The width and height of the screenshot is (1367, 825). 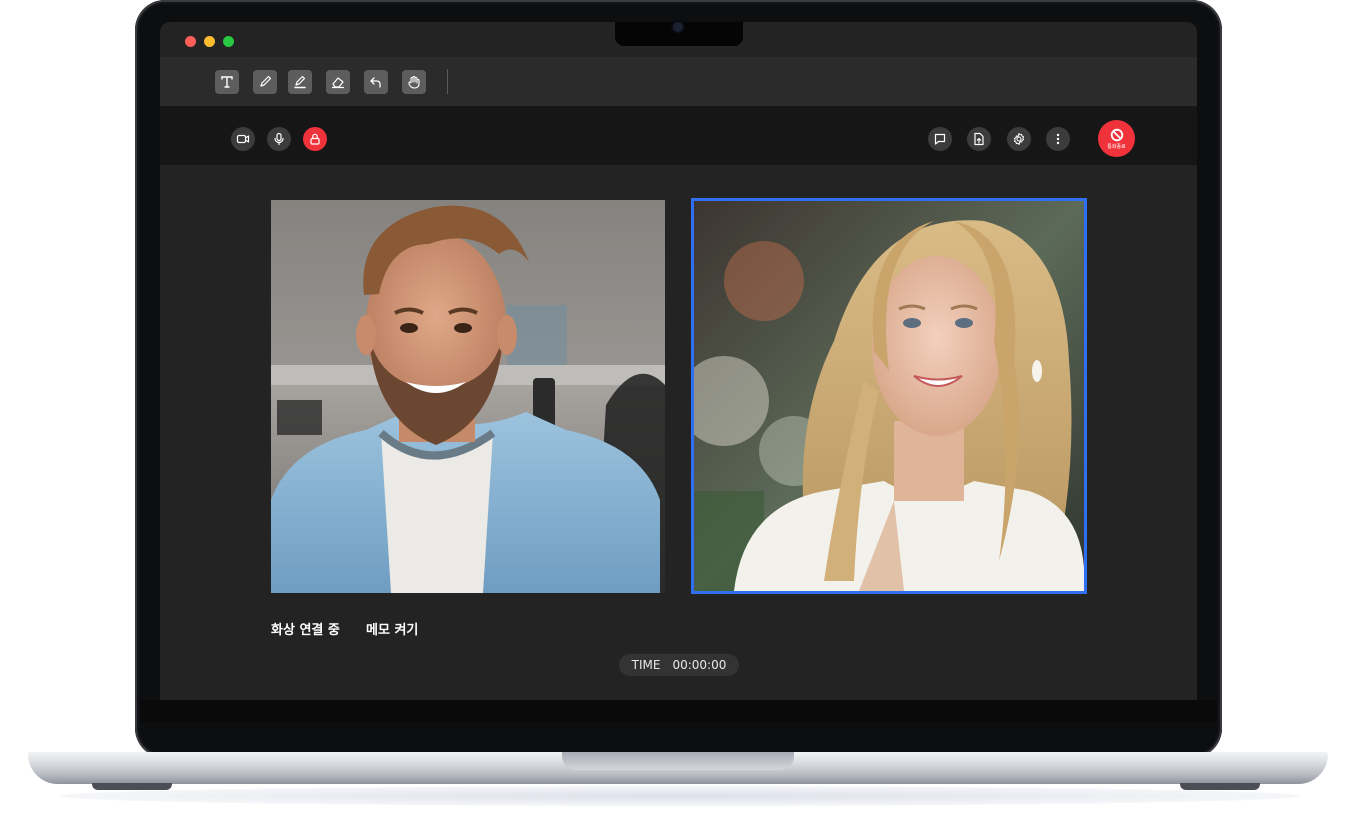 I want to click on undo-icon, so click(x=375, y=82).